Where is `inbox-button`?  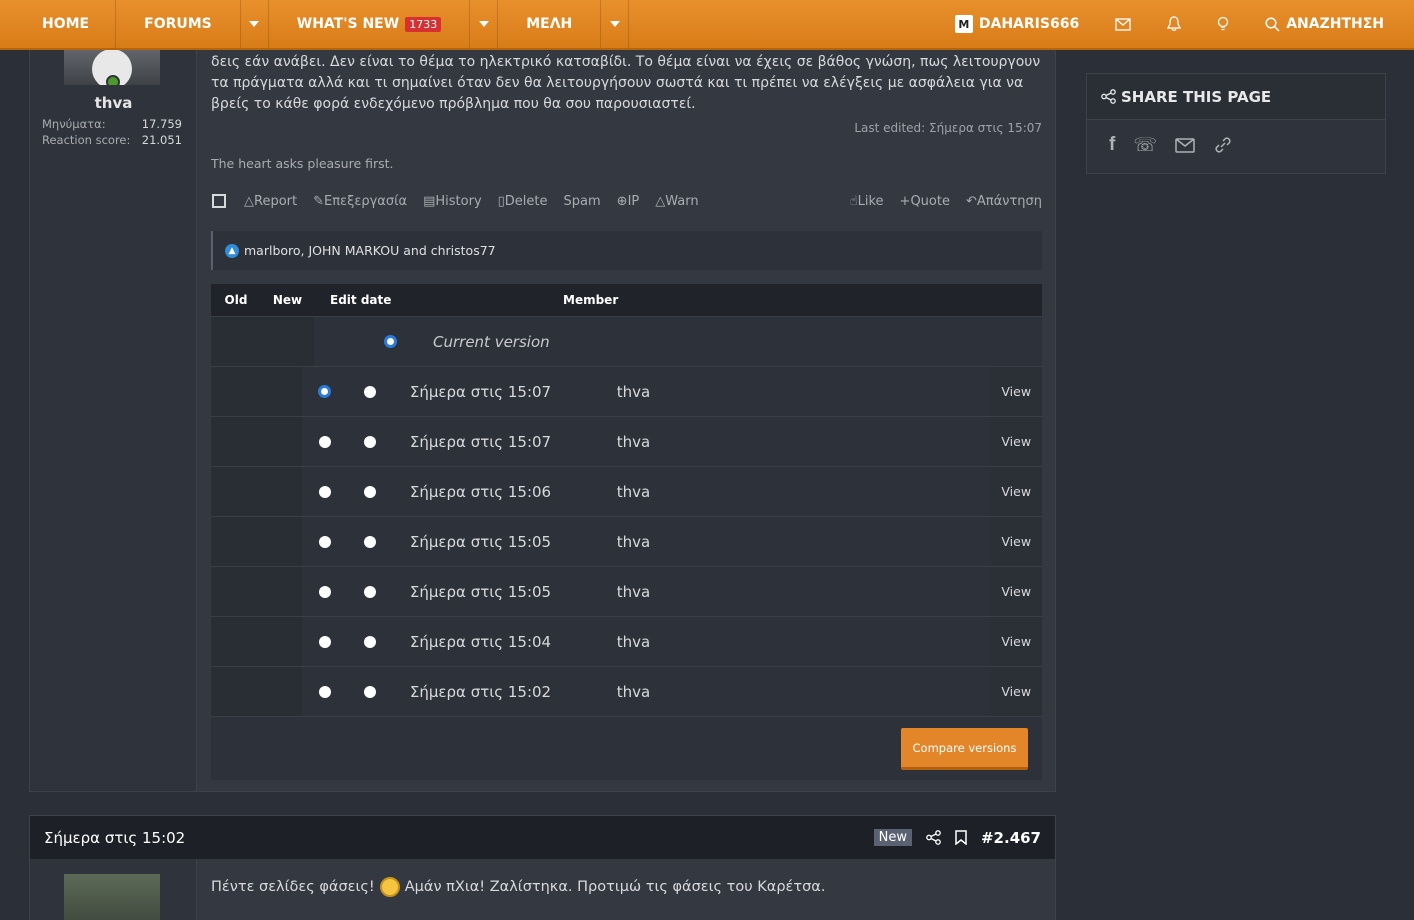
inbox-button is located at coordinates (1123, 24).